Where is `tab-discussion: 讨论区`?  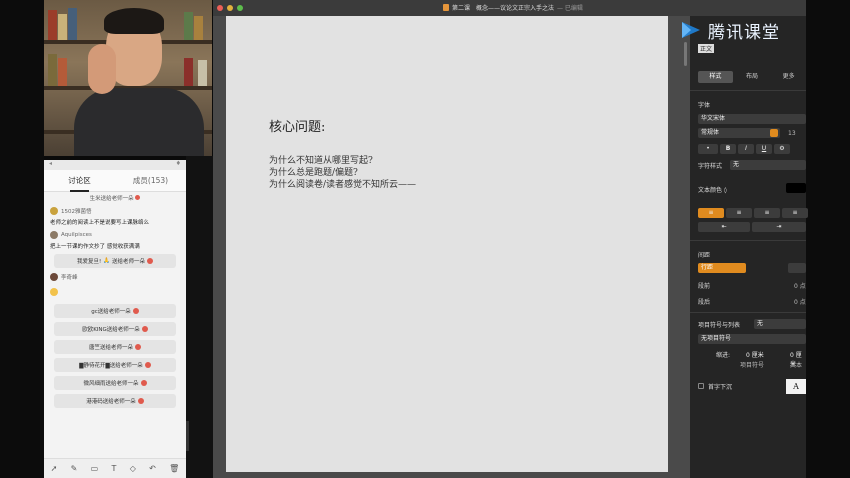 tab-discussion: 讨论区 is located at coordinates (79, 181).